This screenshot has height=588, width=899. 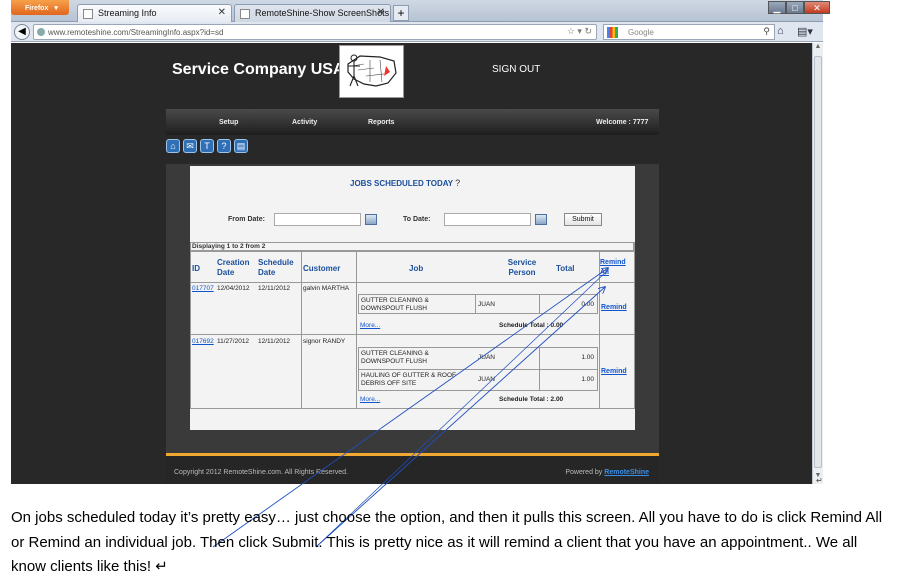 I want to click on close-window-button: ✕, so click(x=817, y=7).